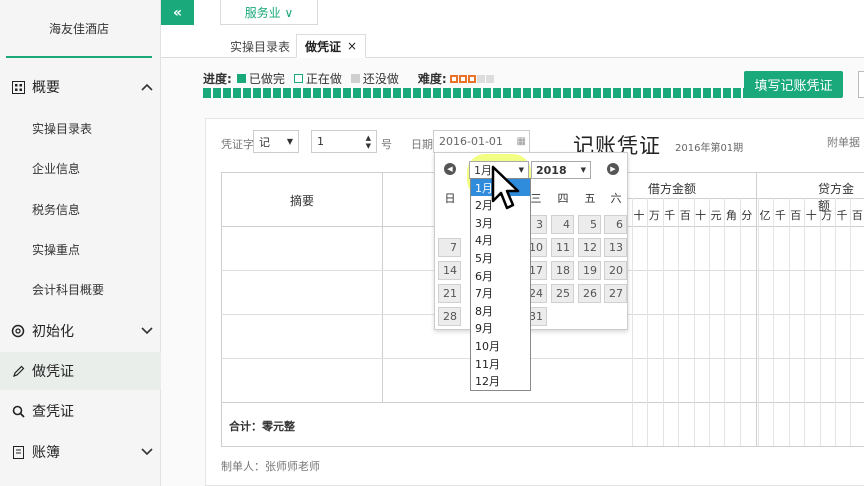  What do you see at coordinates (481, 141) in the screenshot?
I see `voucher-date-input: 2016-01-01 ▦` at bounding box center [481, 141].